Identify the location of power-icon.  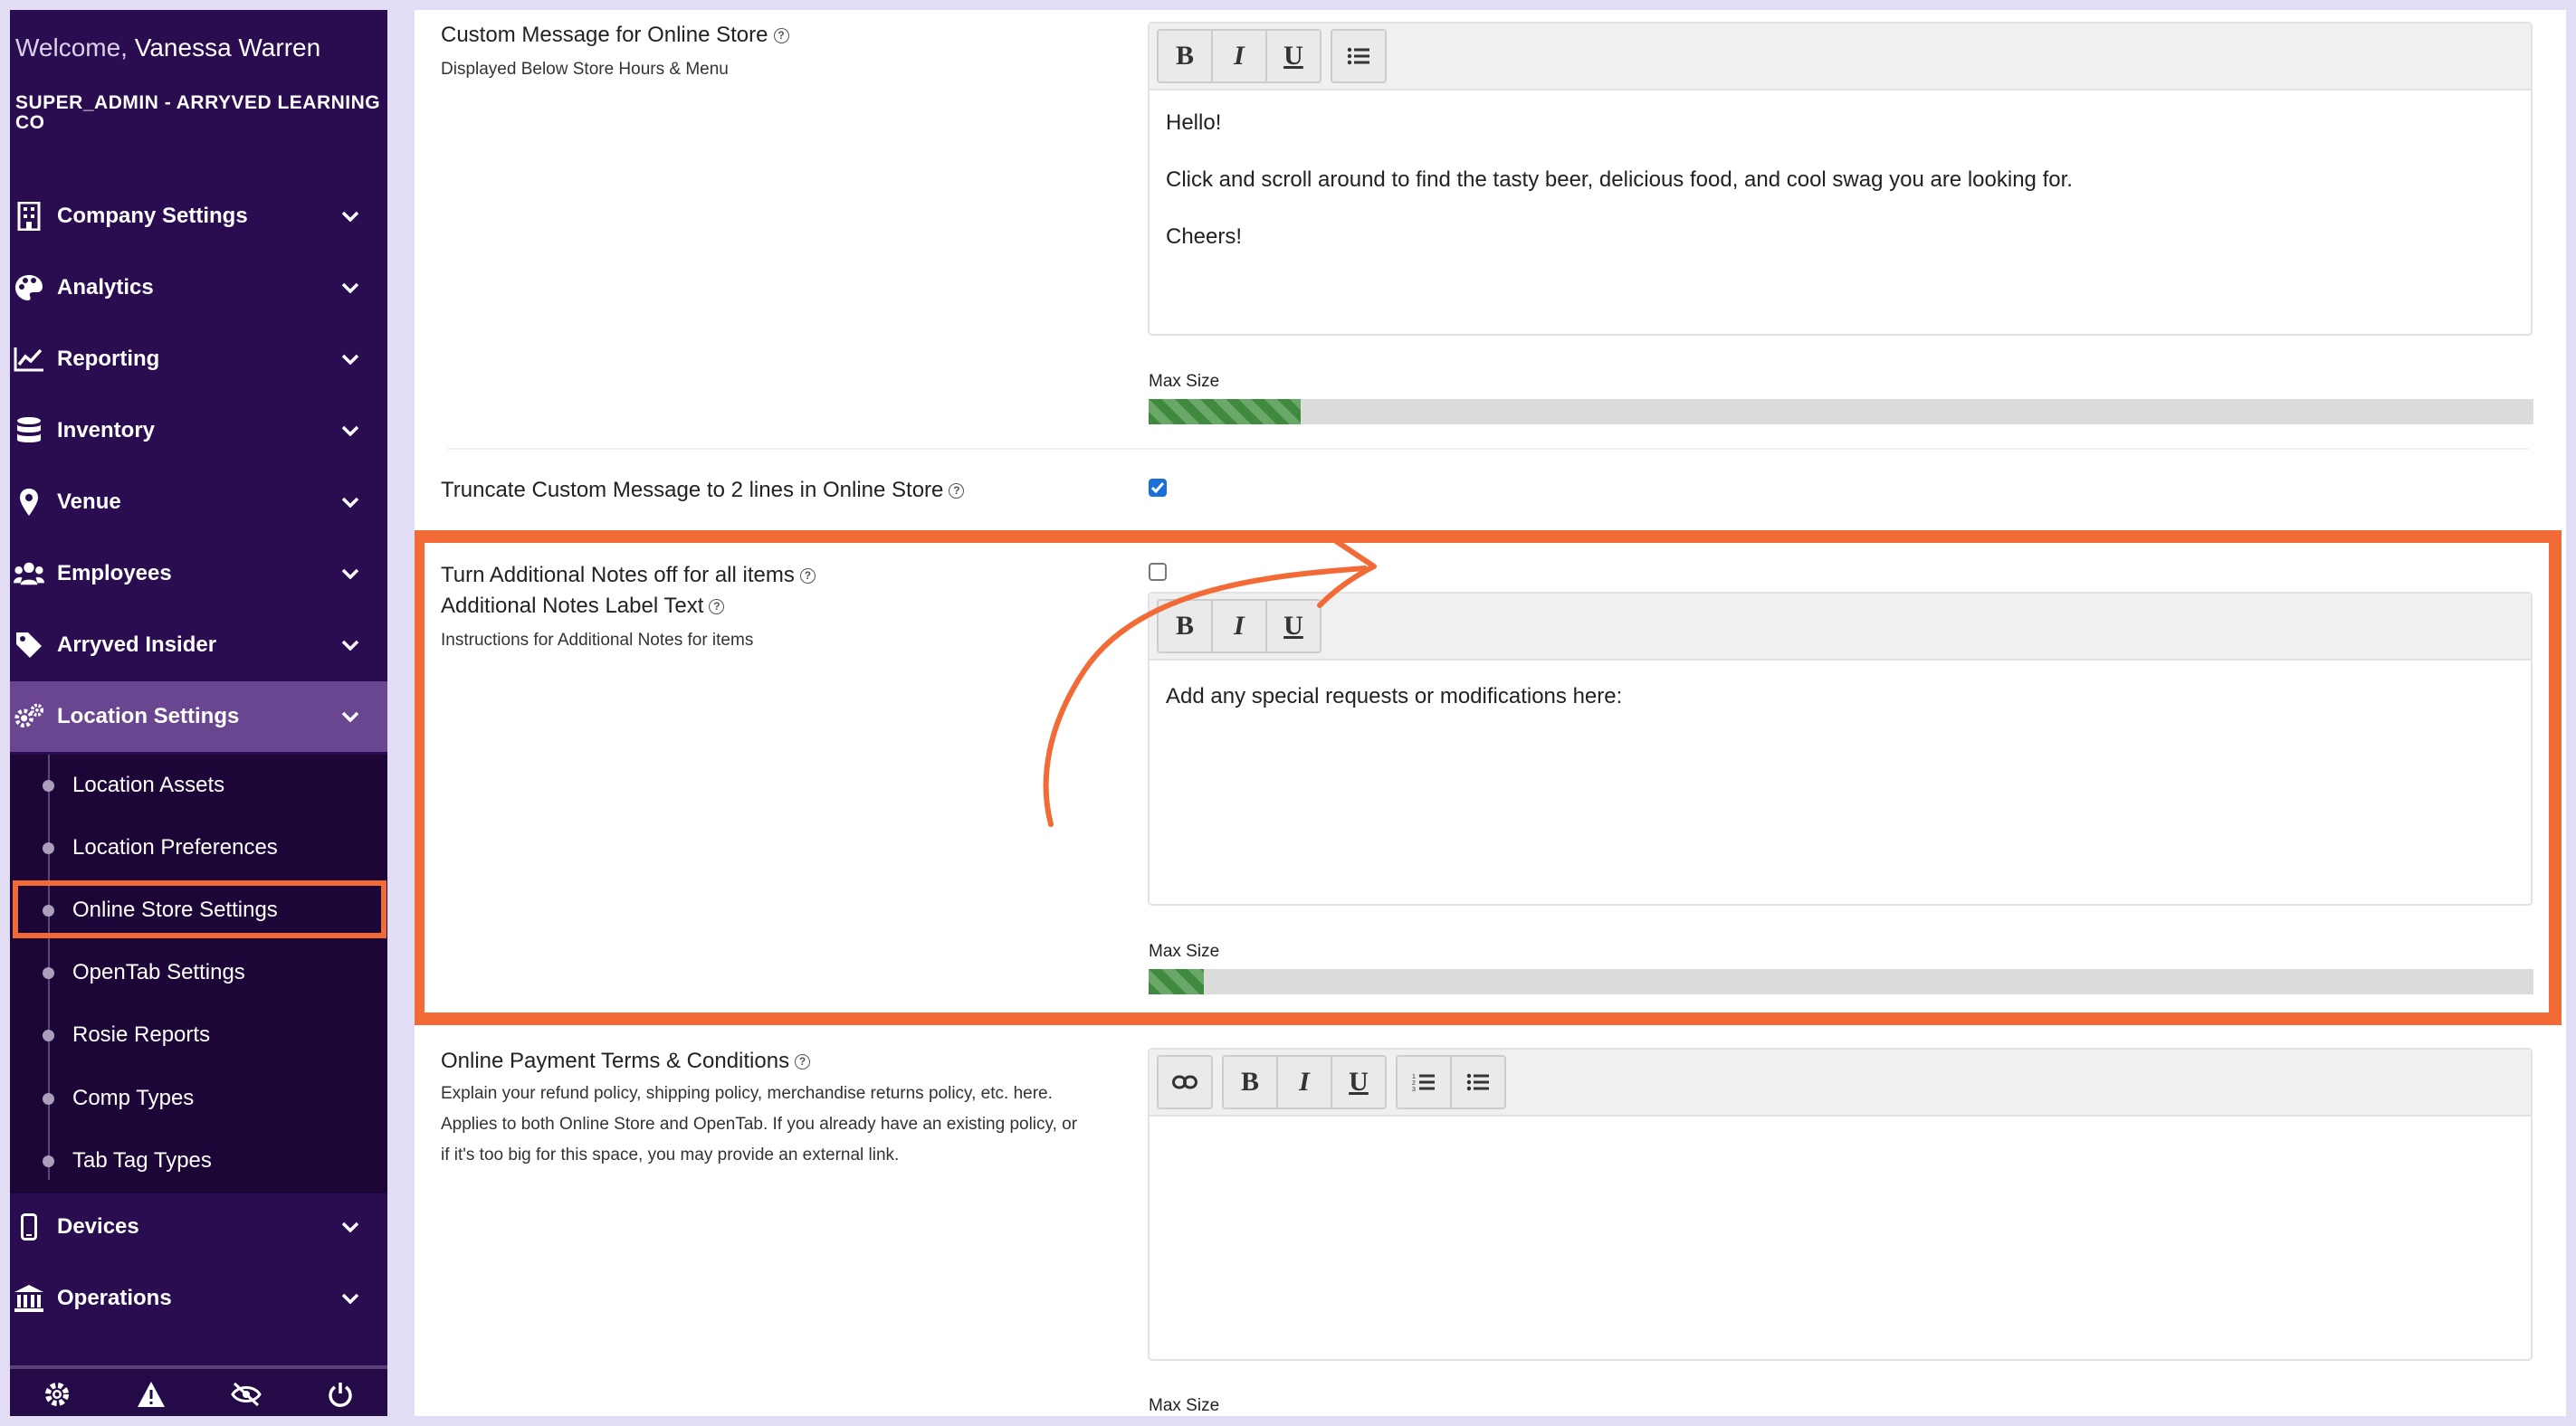
(340, 1394).